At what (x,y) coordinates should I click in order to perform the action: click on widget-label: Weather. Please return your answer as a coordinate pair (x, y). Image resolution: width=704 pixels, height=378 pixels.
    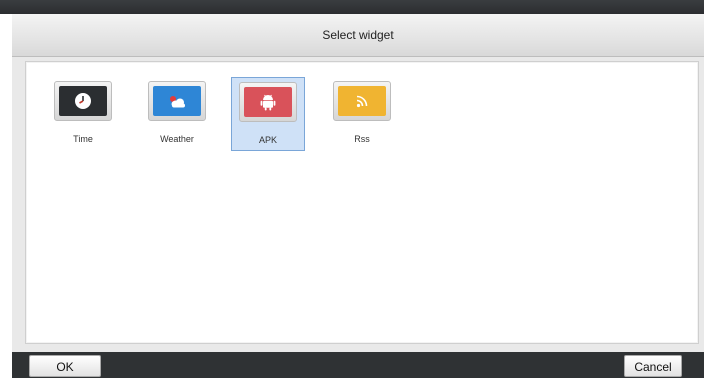
    Looking at the image, I should click on (177, 139).